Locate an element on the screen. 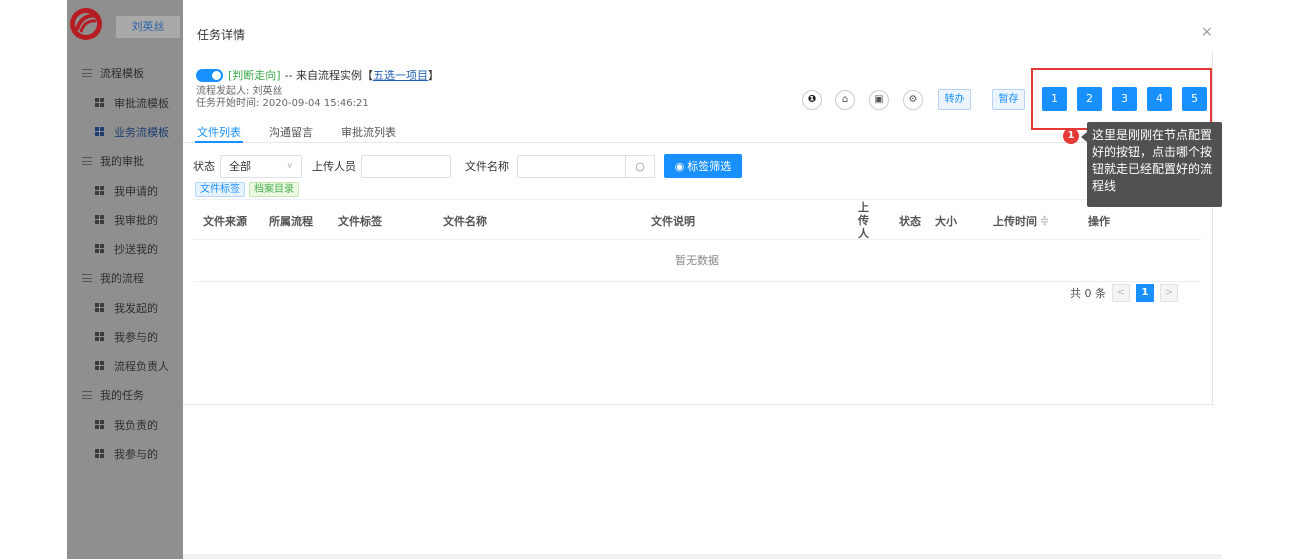 The image size is (1316, 559). tab-messages: 沟通留言 is located at coordinates (291, 130).